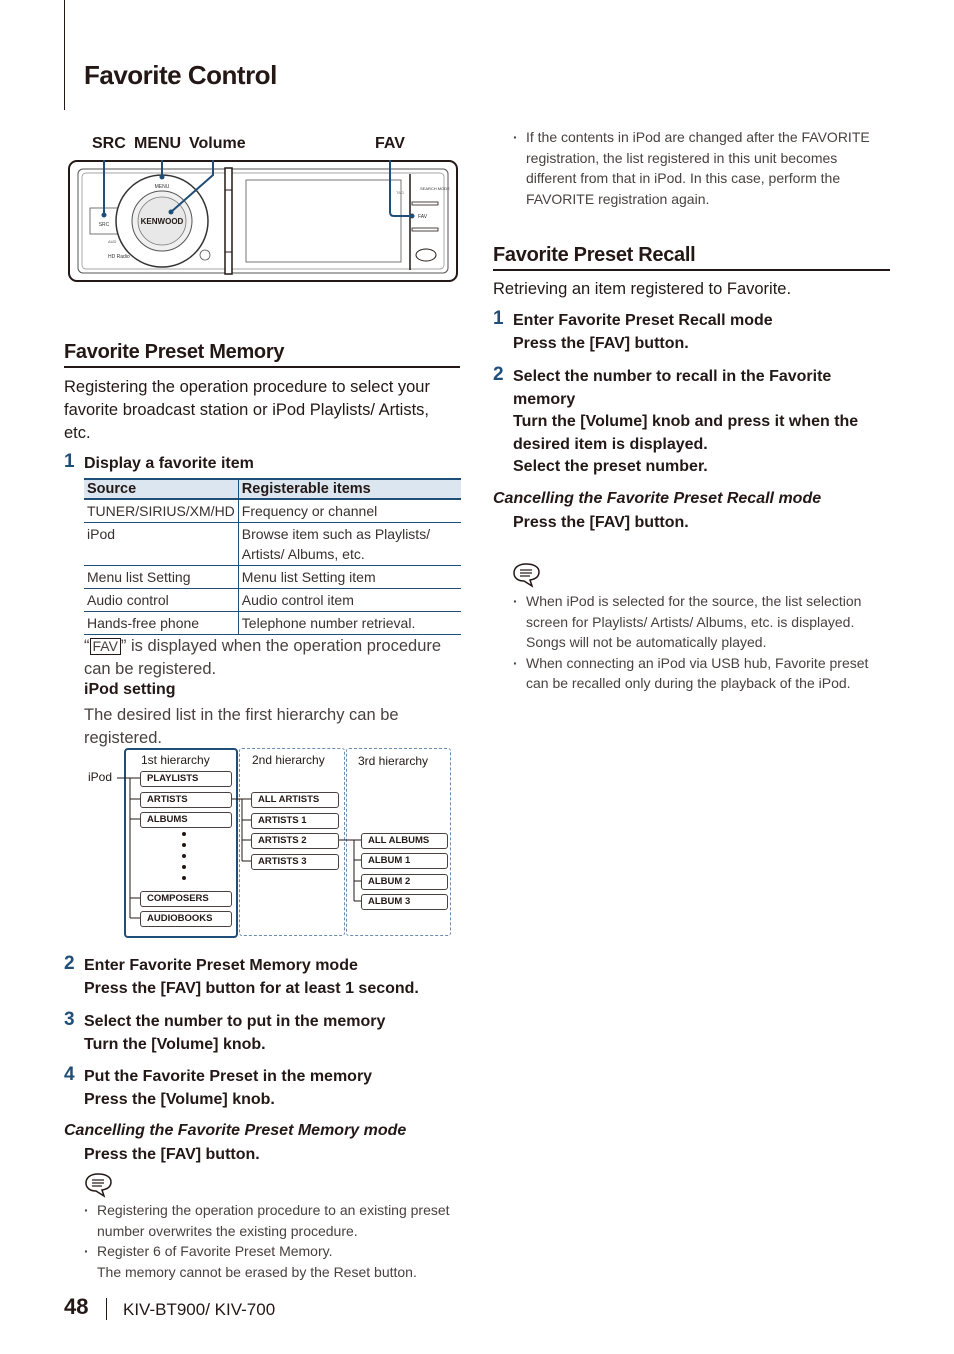 The height and width of the screenshot is (1354, 954). I want to click on step-number: 4, so click(69, 1074).